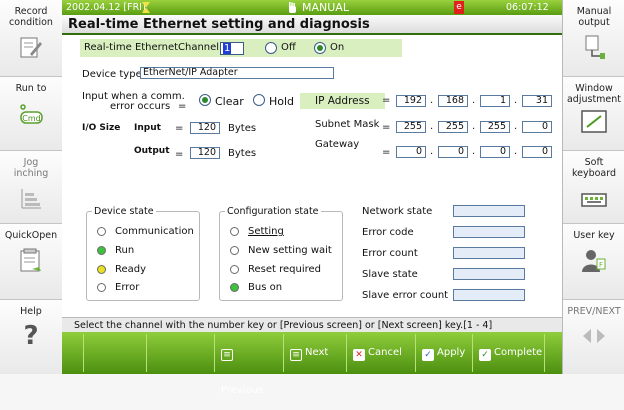 This screenshot has height=410, width=624. What do you see at coordinates (453, 152) in the screenshot?
I see `gateway-octet-2: 0` at bounding box center [453, 152].